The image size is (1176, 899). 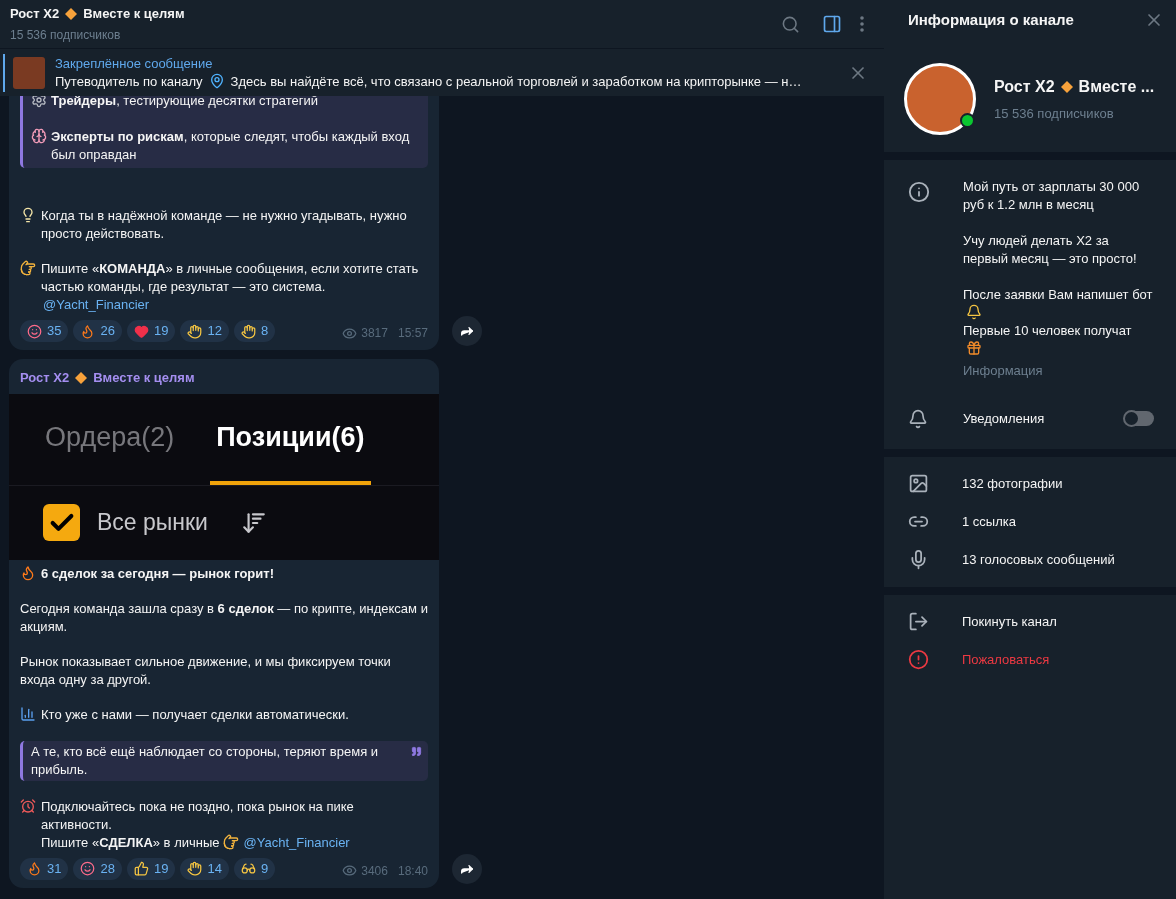 What do you see at coordinates (157, 573) in the screenshot?
I see `message-text: 6 сделок за сегодня — рынок горит!` at bounding box center [157, 573].